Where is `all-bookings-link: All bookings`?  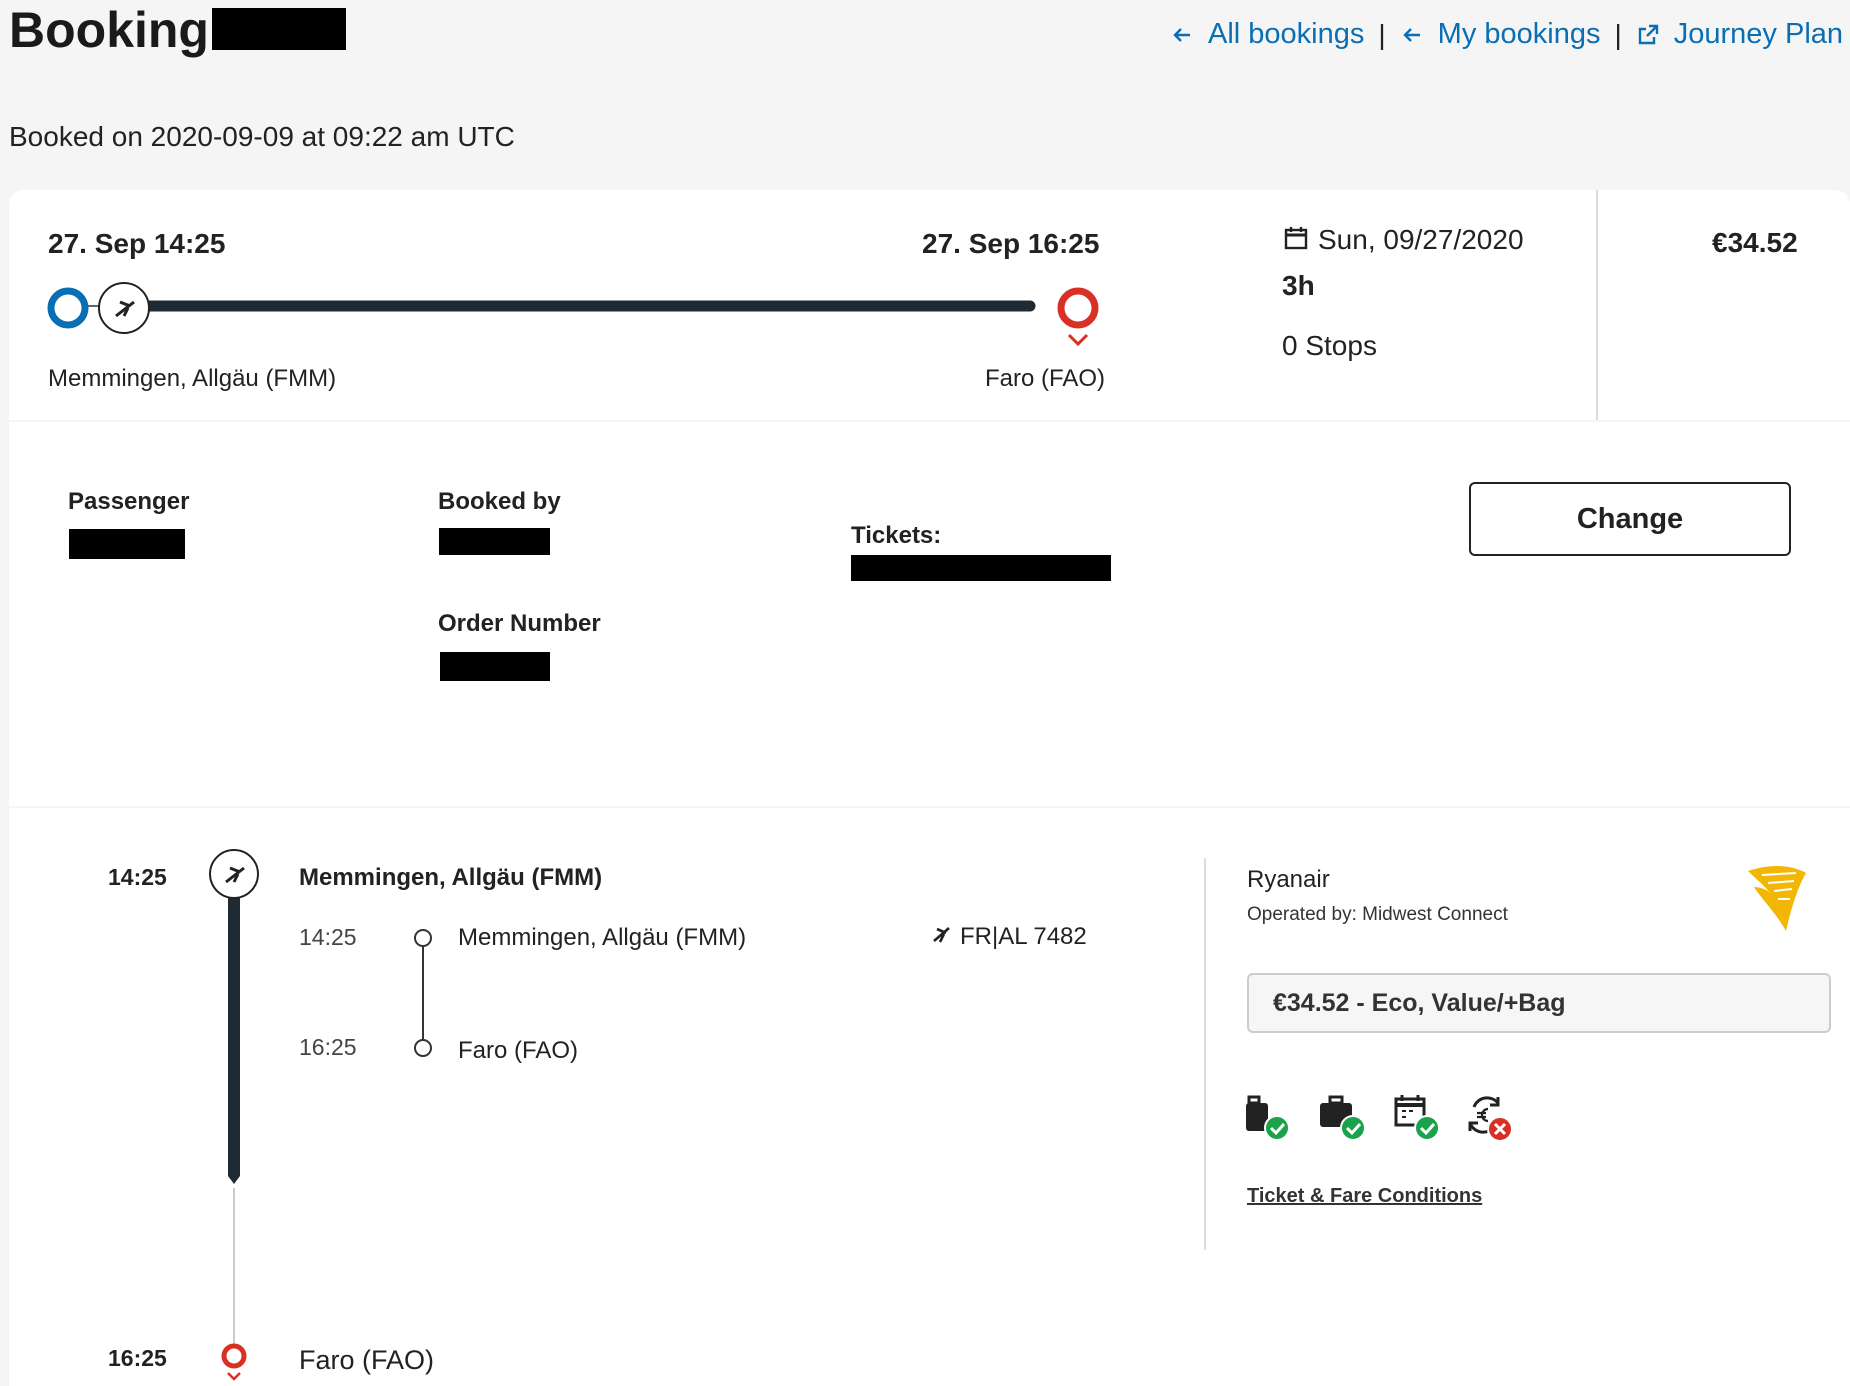 all-bookings-link: All bookings is located at coordinates (1267, 34).